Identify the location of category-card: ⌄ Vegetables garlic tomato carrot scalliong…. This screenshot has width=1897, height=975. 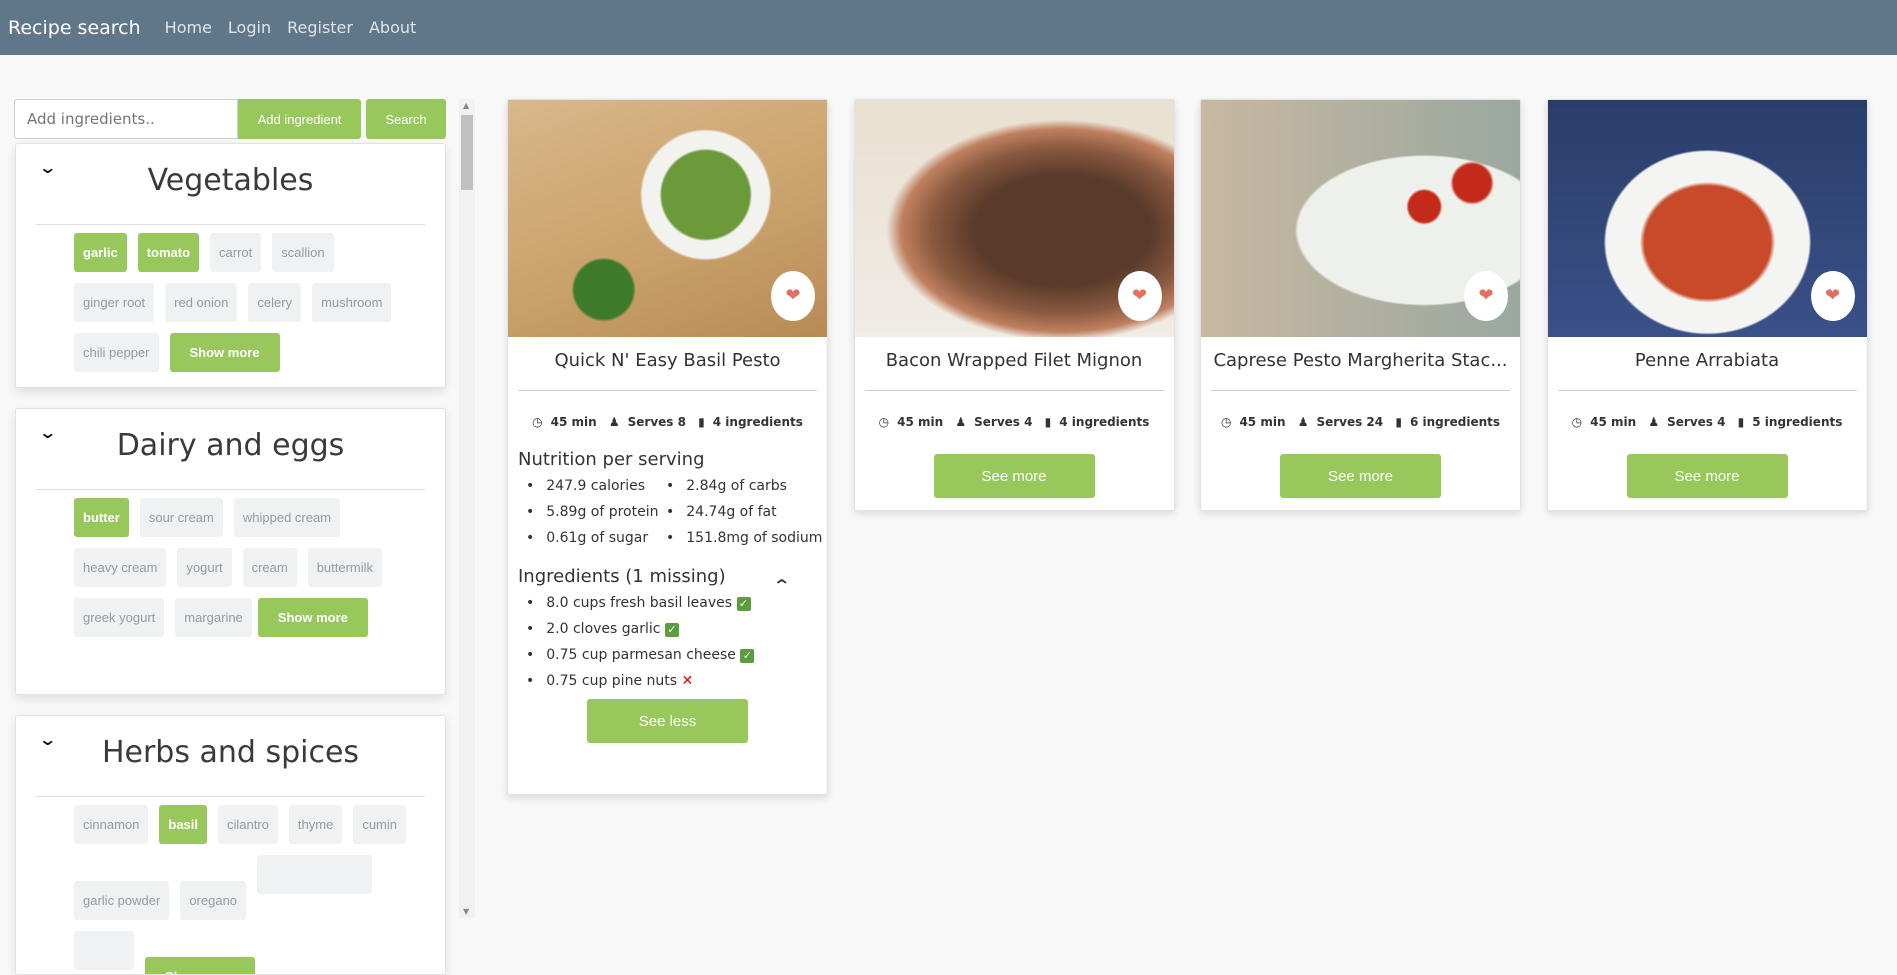
(230, 265).